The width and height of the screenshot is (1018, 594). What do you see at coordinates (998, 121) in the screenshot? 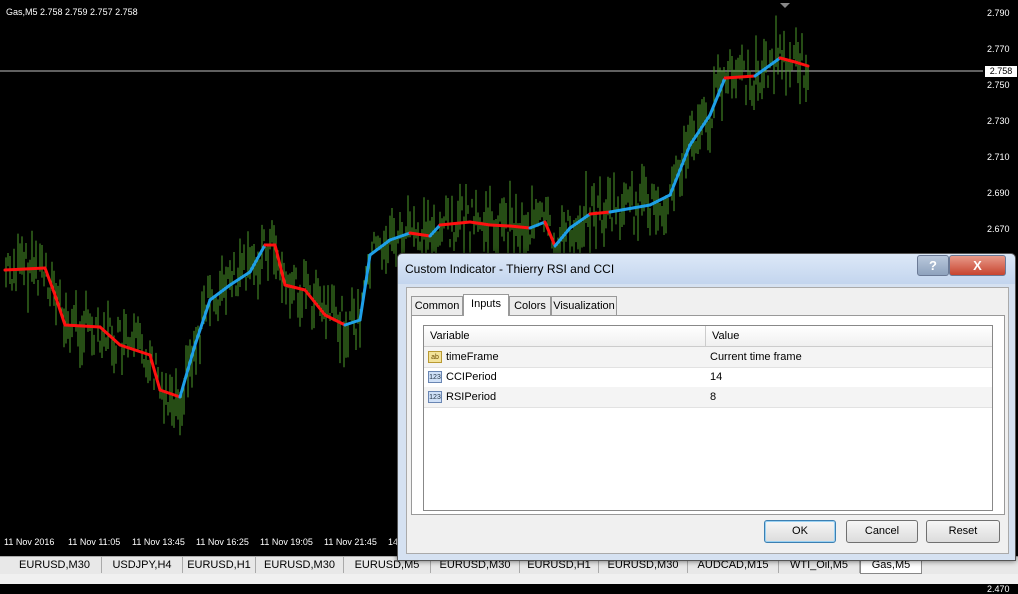
I see `price-tick-label: 2.730` at bounding box center [998, 121].